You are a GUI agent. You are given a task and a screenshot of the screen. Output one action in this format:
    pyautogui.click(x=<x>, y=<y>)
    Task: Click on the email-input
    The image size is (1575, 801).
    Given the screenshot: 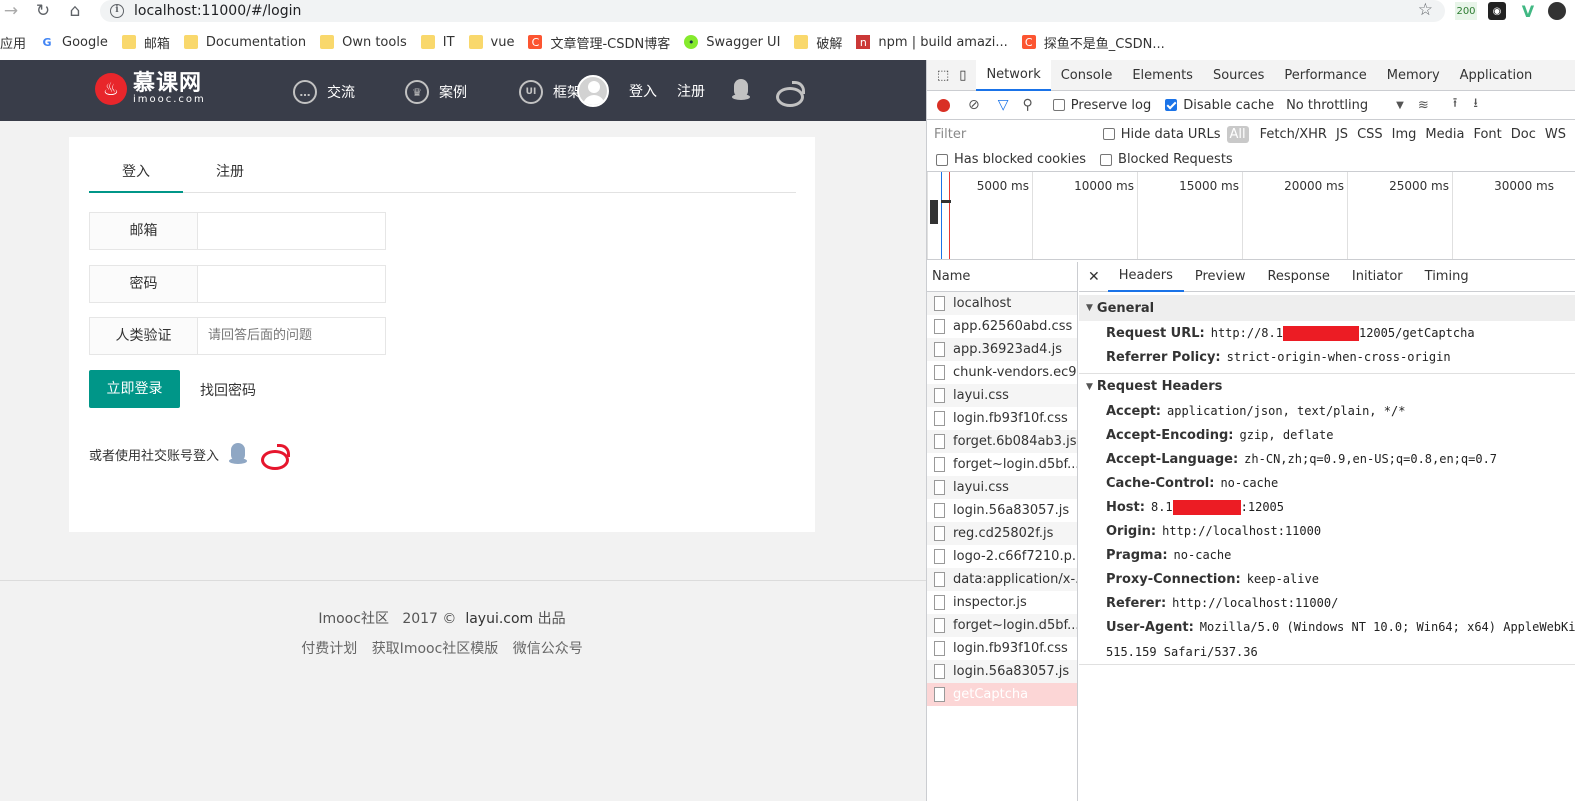 What is the action you would take?
    pyautogui.click(x=291, y=231)
    